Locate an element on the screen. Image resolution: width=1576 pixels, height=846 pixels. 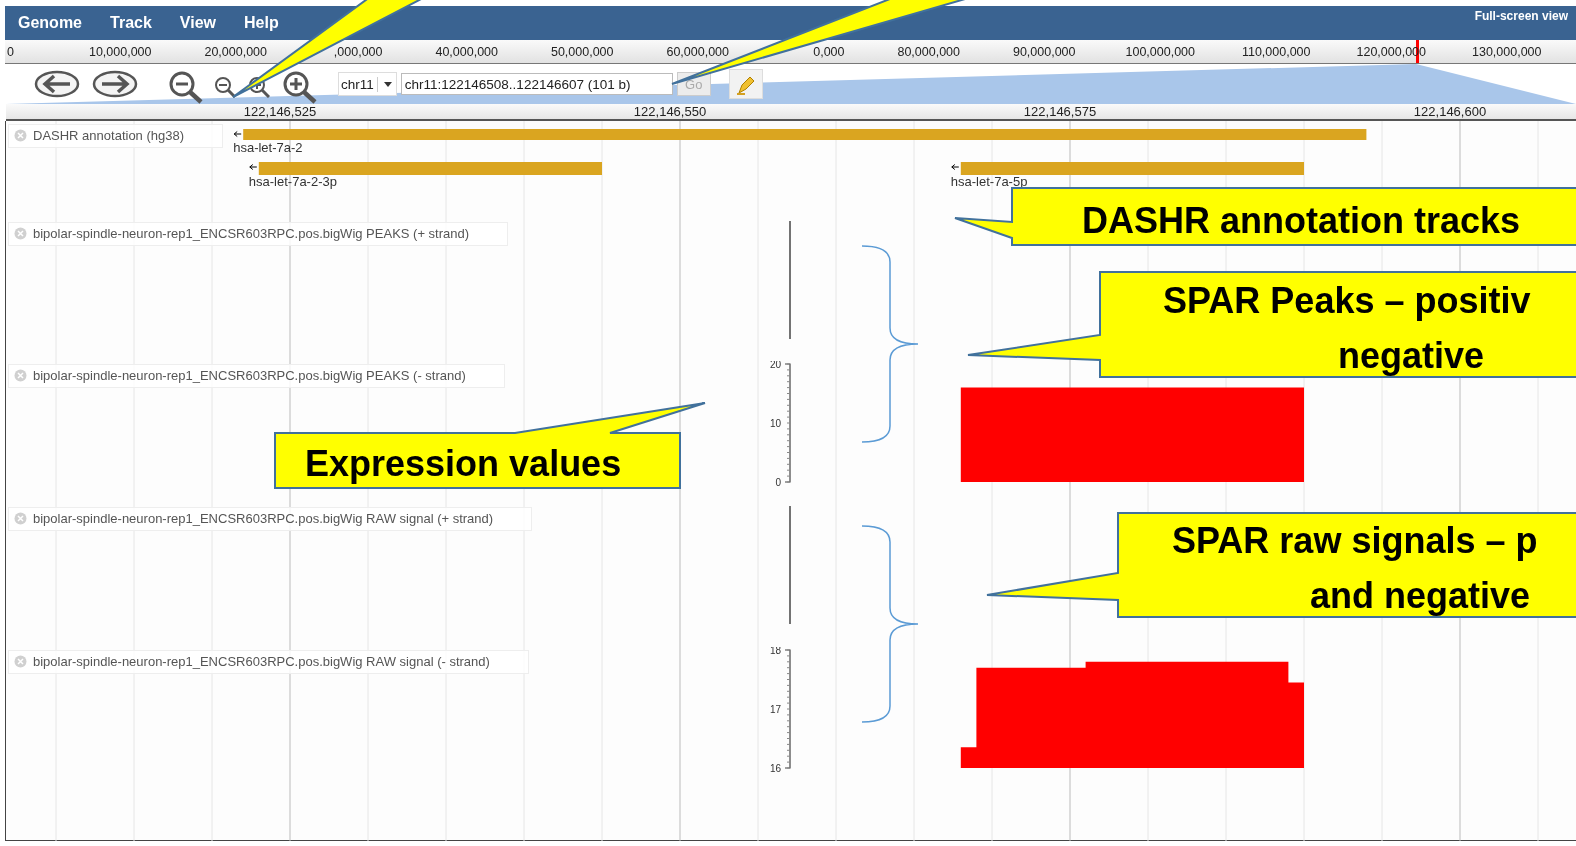
scale-label: 40,000,000 is located at coordinates (466, 52).